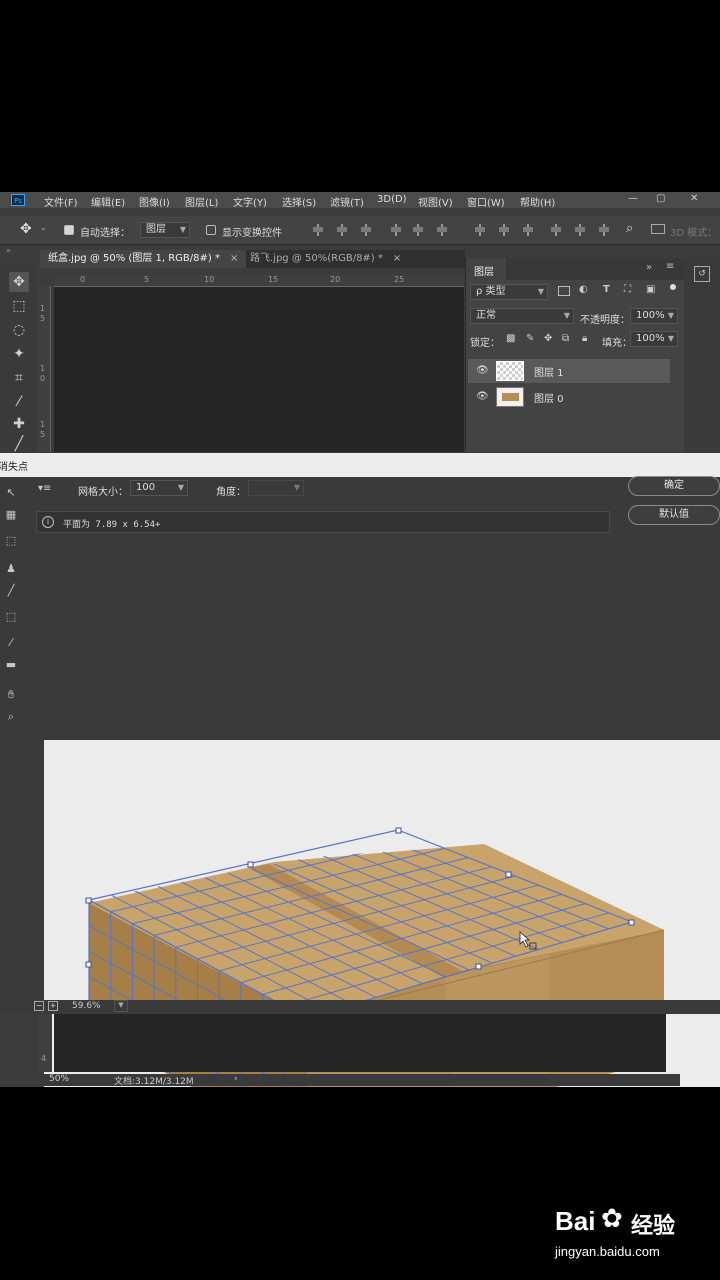 This screenshot has width=720, height=1280. Describe the element at coordinates (211, 230) in the screenshot. I see `show-transform-checkbox` at that location.